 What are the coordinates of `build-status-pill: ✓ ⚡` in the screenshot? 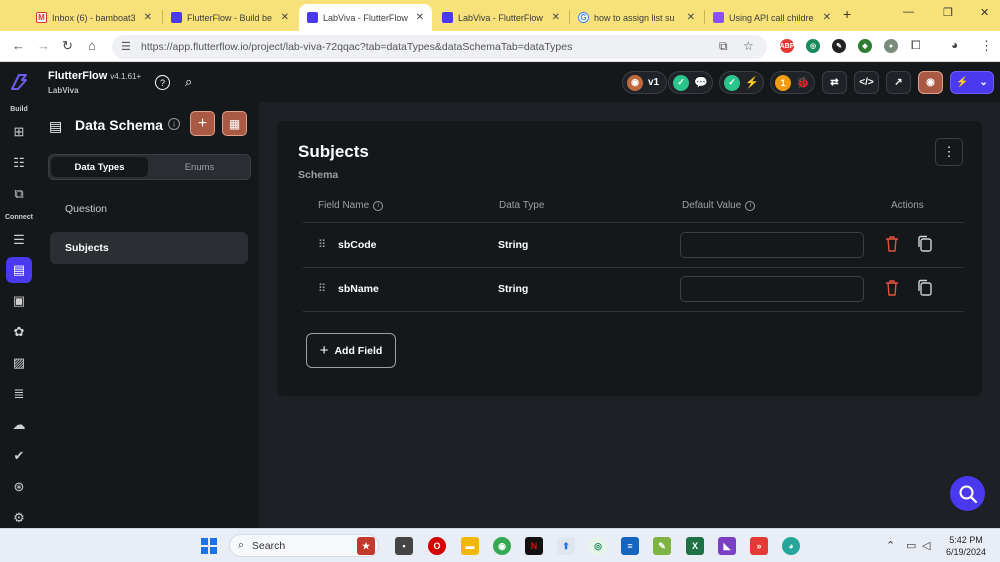 It's located at (741, 82).